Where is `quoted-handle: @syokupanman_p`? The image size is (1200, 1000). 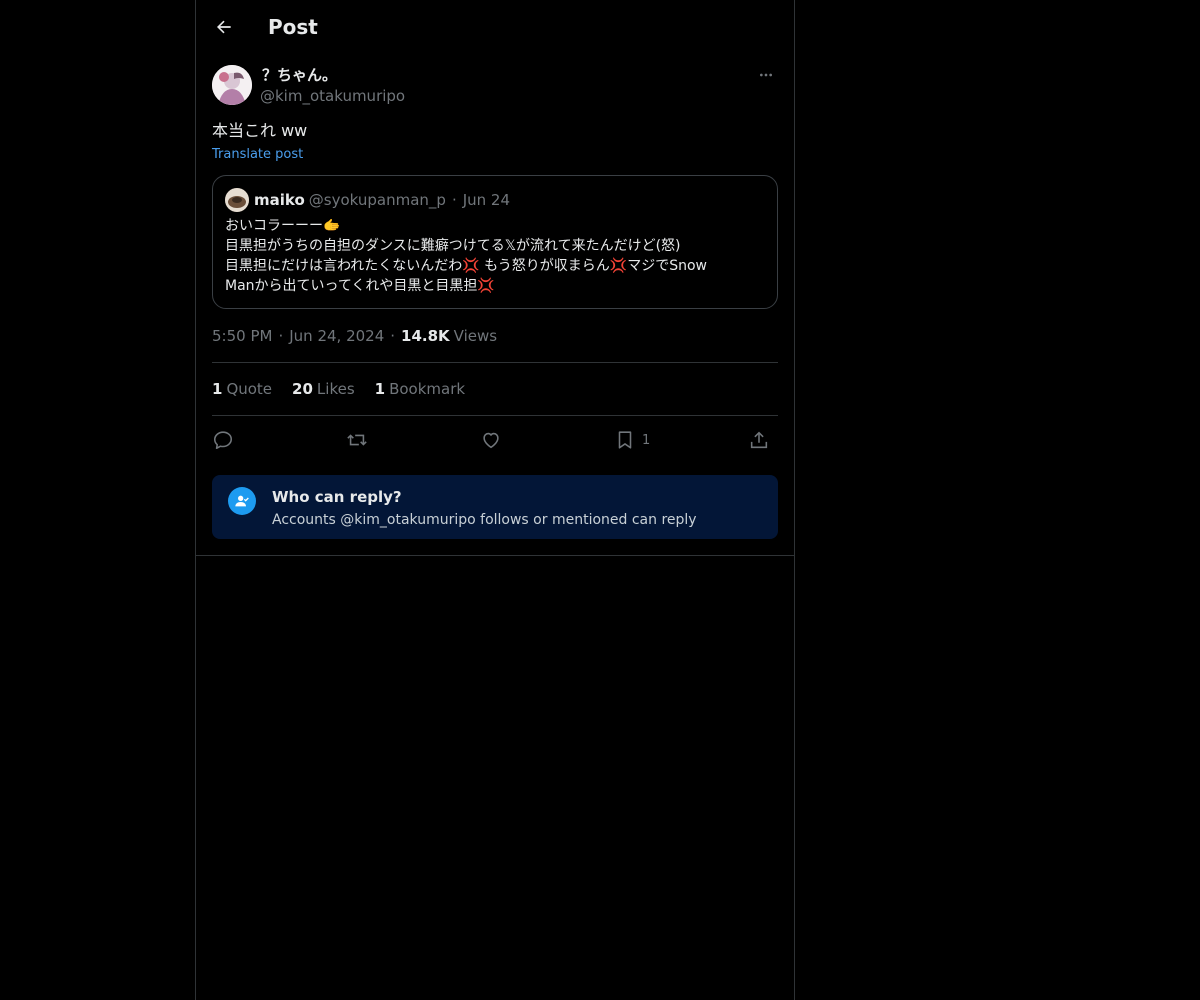
quoted-handle: @syokupanman_p is located at coordinates (377, 200).